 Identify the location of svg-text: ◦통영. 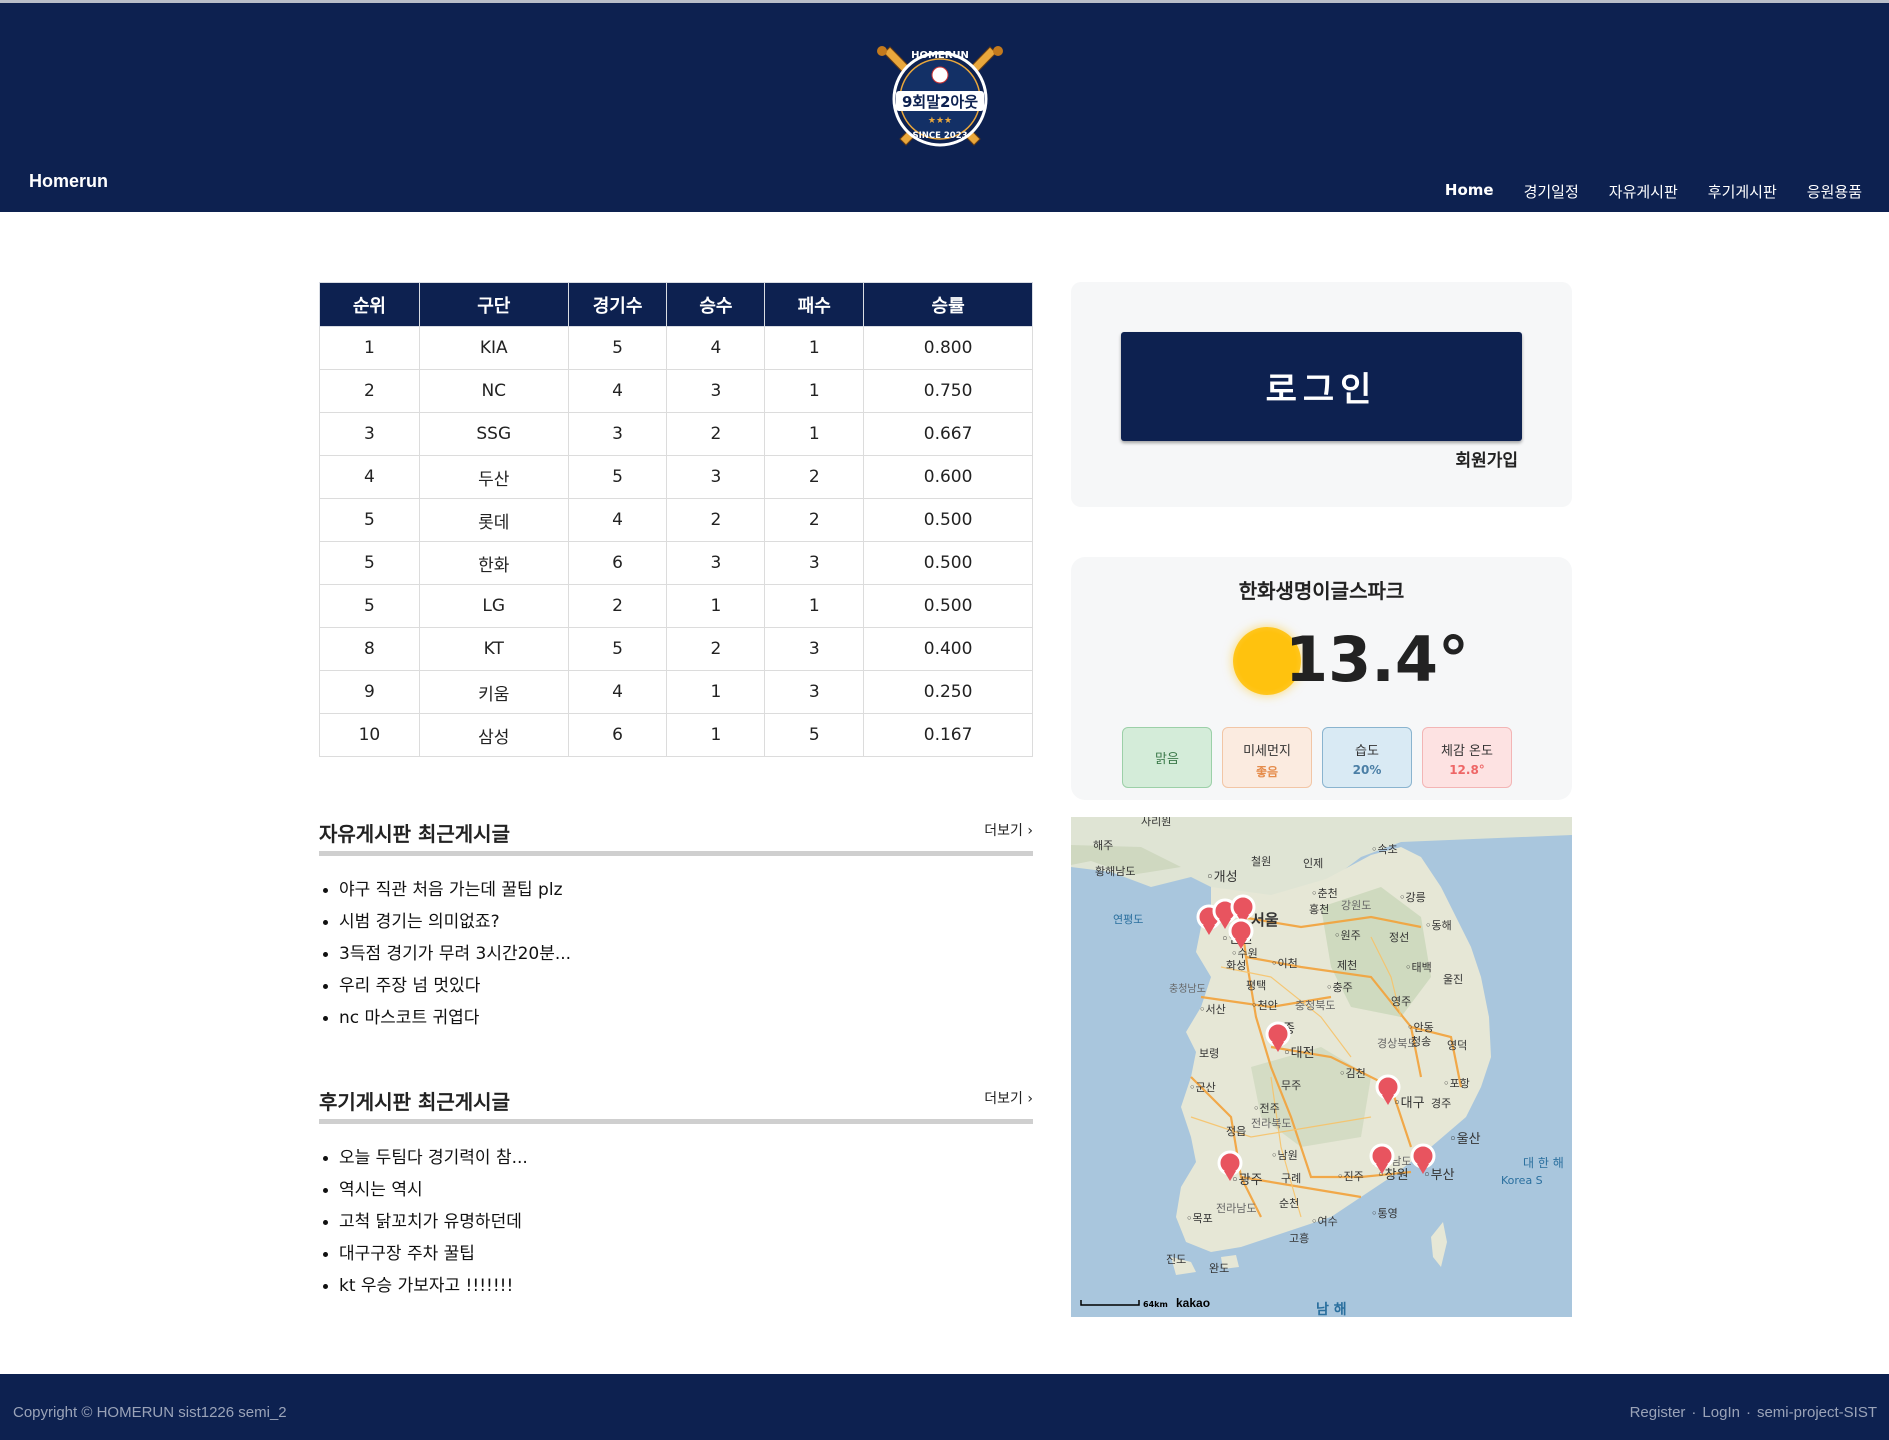
(1384, 1213).